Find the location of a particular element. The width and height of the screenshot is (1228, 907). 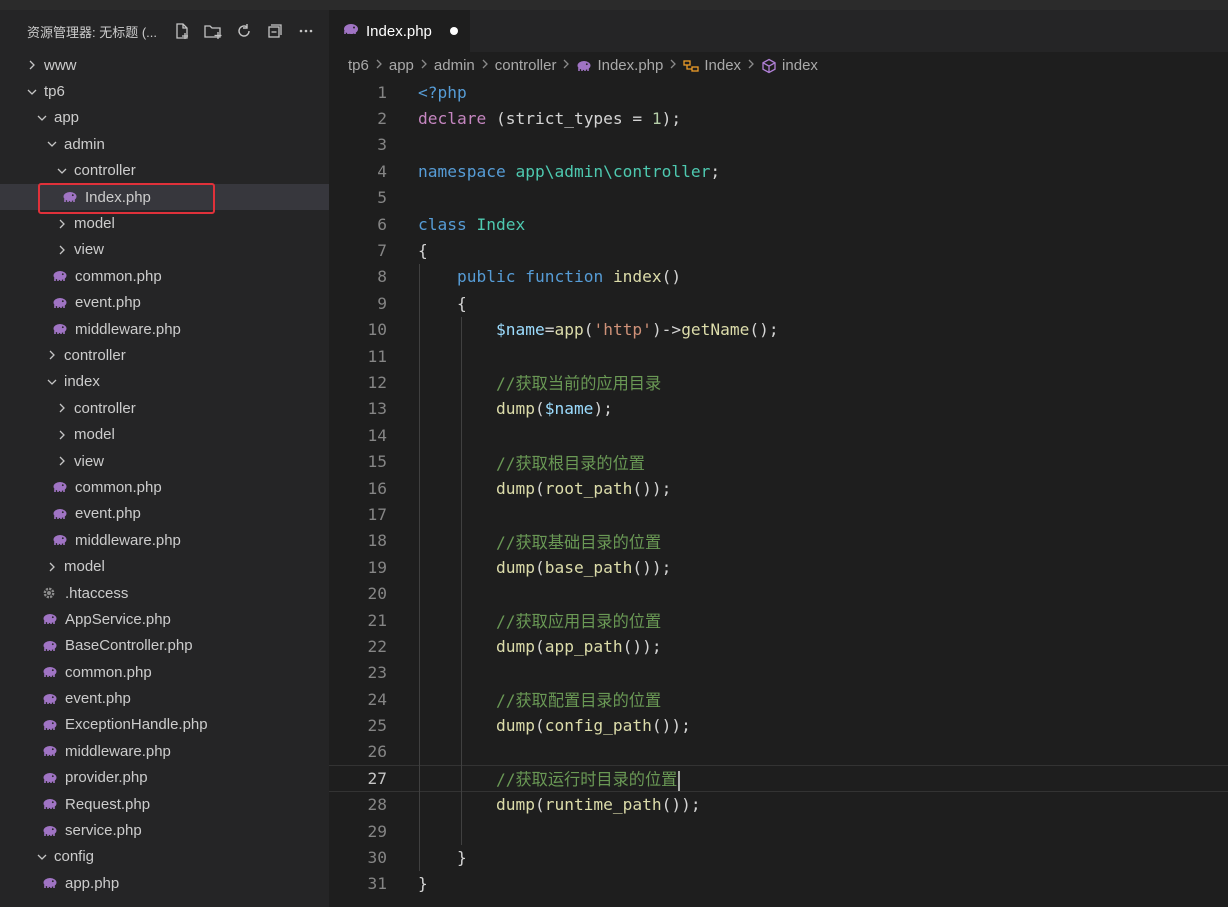

tab-bar: Index.php is located at coordinates (778, 31).